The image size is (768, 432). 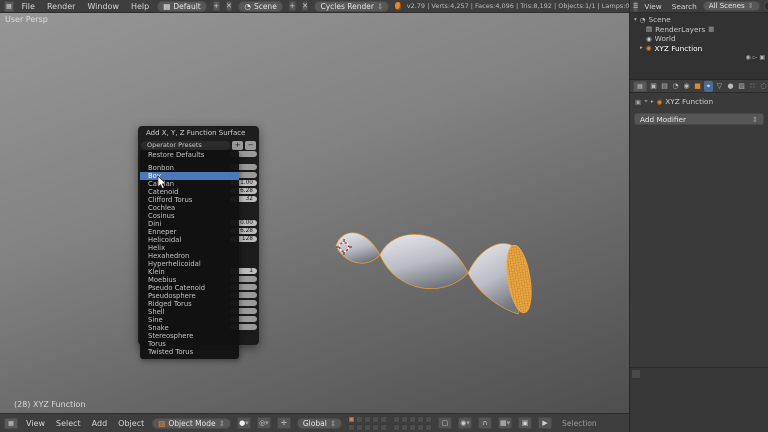 What do you see at coordinates (189, 224) in the screenshot?
I see `preset-menu-item: Dini` at bounding box center [189, 224].